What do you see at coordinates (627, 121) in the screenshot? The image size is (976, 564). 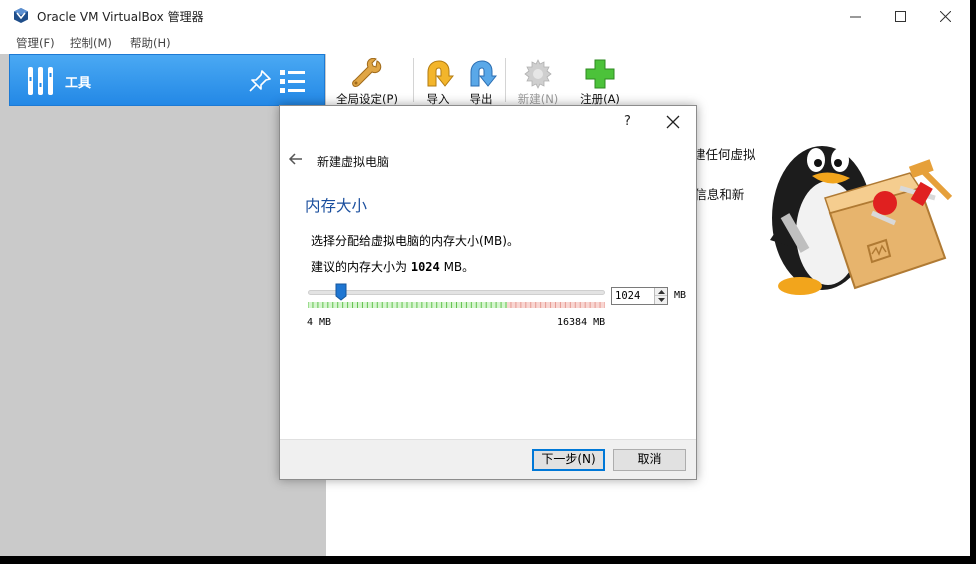 I see `help-button: ?` at bounding box center [627, 121].